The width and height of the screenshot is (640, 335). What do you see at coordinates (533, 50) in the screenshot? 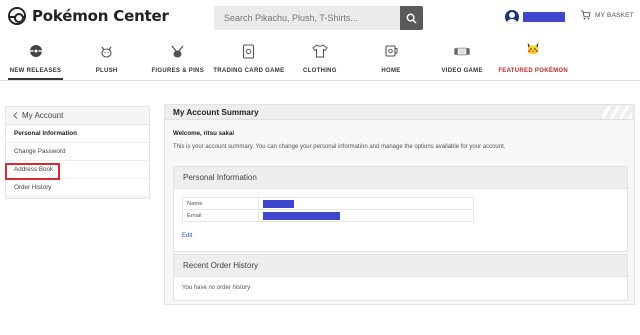
I see `pikachu-icon` at bounding box center [533, 50].